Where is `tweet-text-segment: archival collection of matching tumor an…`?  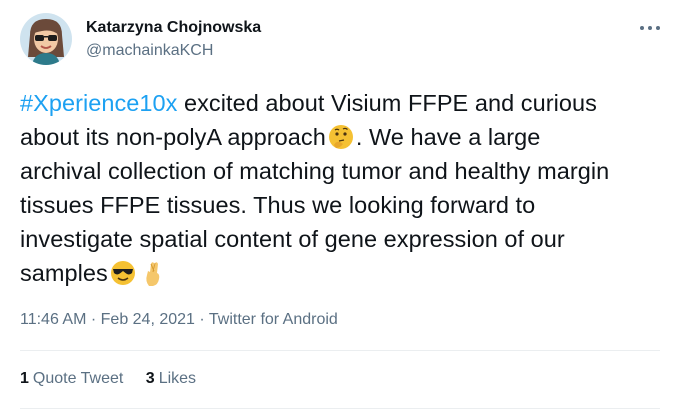
tweet-text-segment: archival collection of matching tumor an… is located at coordinates (315, 171).